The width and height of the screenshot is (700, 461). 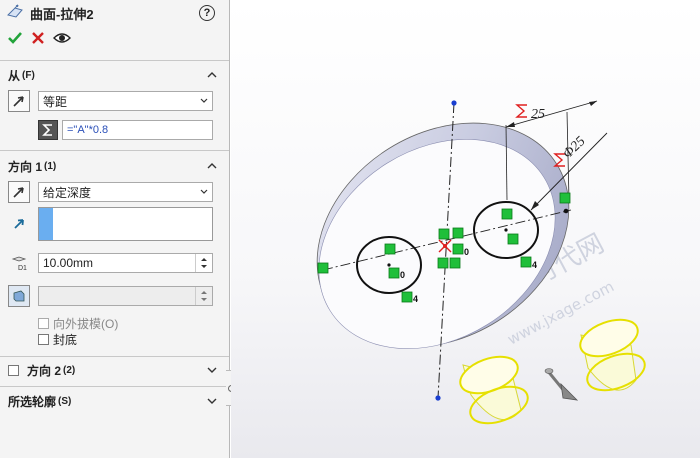 I want to click on end-condition-row: 给定深度, so click(x=110, y=192).